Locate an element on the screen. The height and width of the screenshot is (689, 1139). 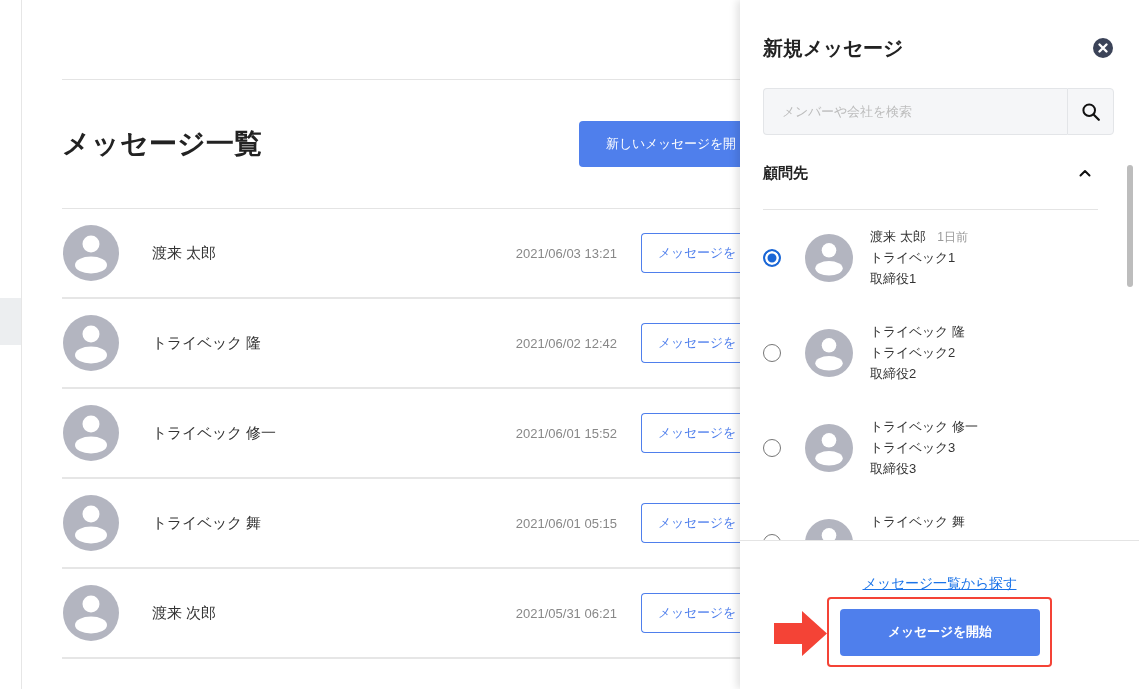
contact-name: トライベック 修一 is located at coordinates (215, 433).